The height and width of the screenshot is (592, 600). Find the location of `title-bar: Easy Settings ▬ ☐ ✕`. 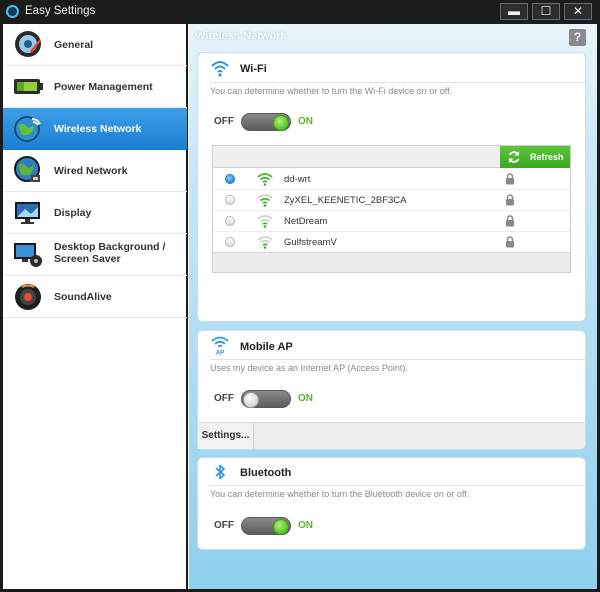

title-bar: Easy Settings ▬ ☐ ✕ is located at coordinates (300, 12).